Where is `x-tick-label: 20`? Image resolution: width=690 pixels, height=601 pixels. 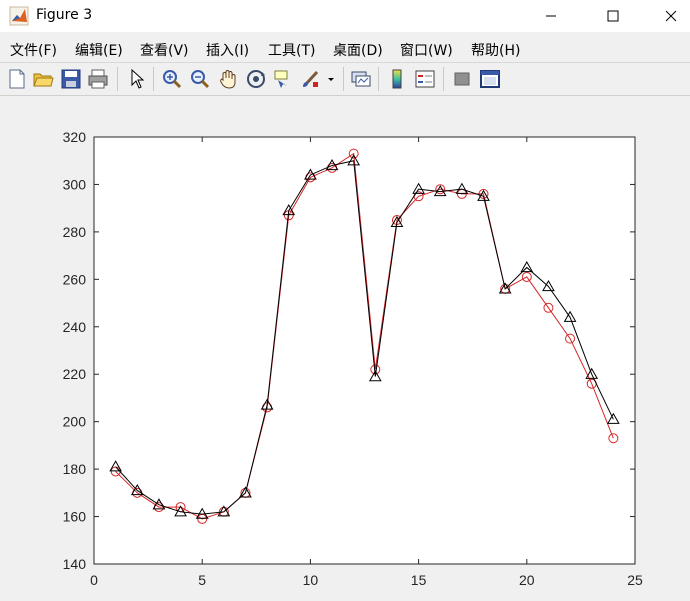
x-tick-label: 20 is located at coordinates (527, 580).